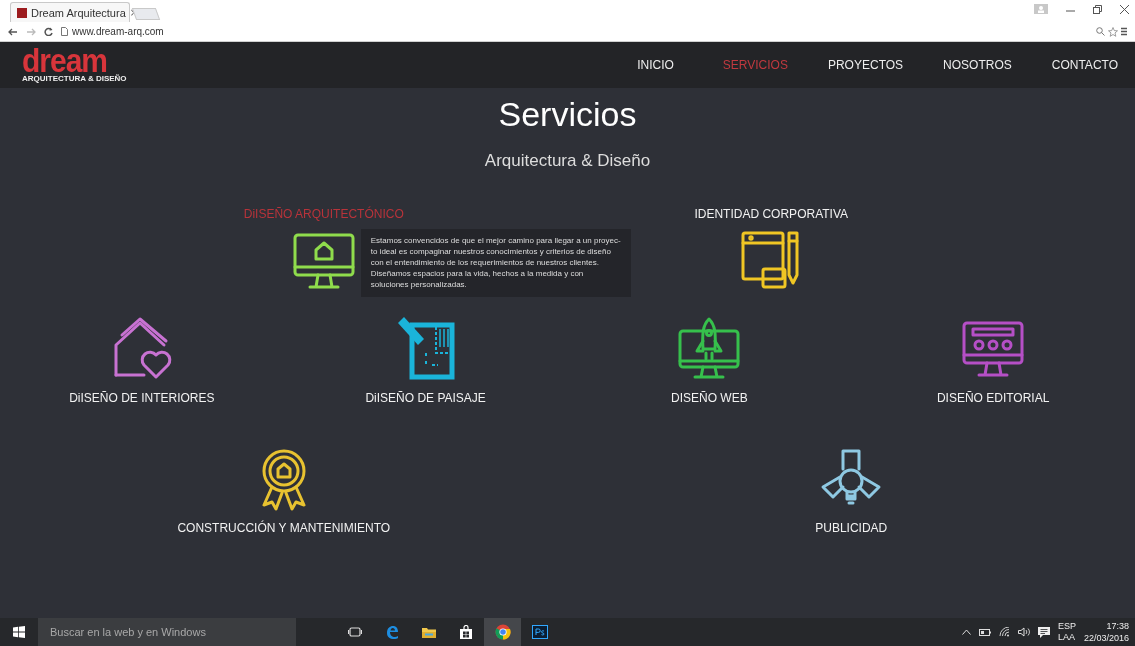 The image size is (1135, 646). I want to click on taskbar-search-field: Buscar en la web y en Windows, so click(167, 632).